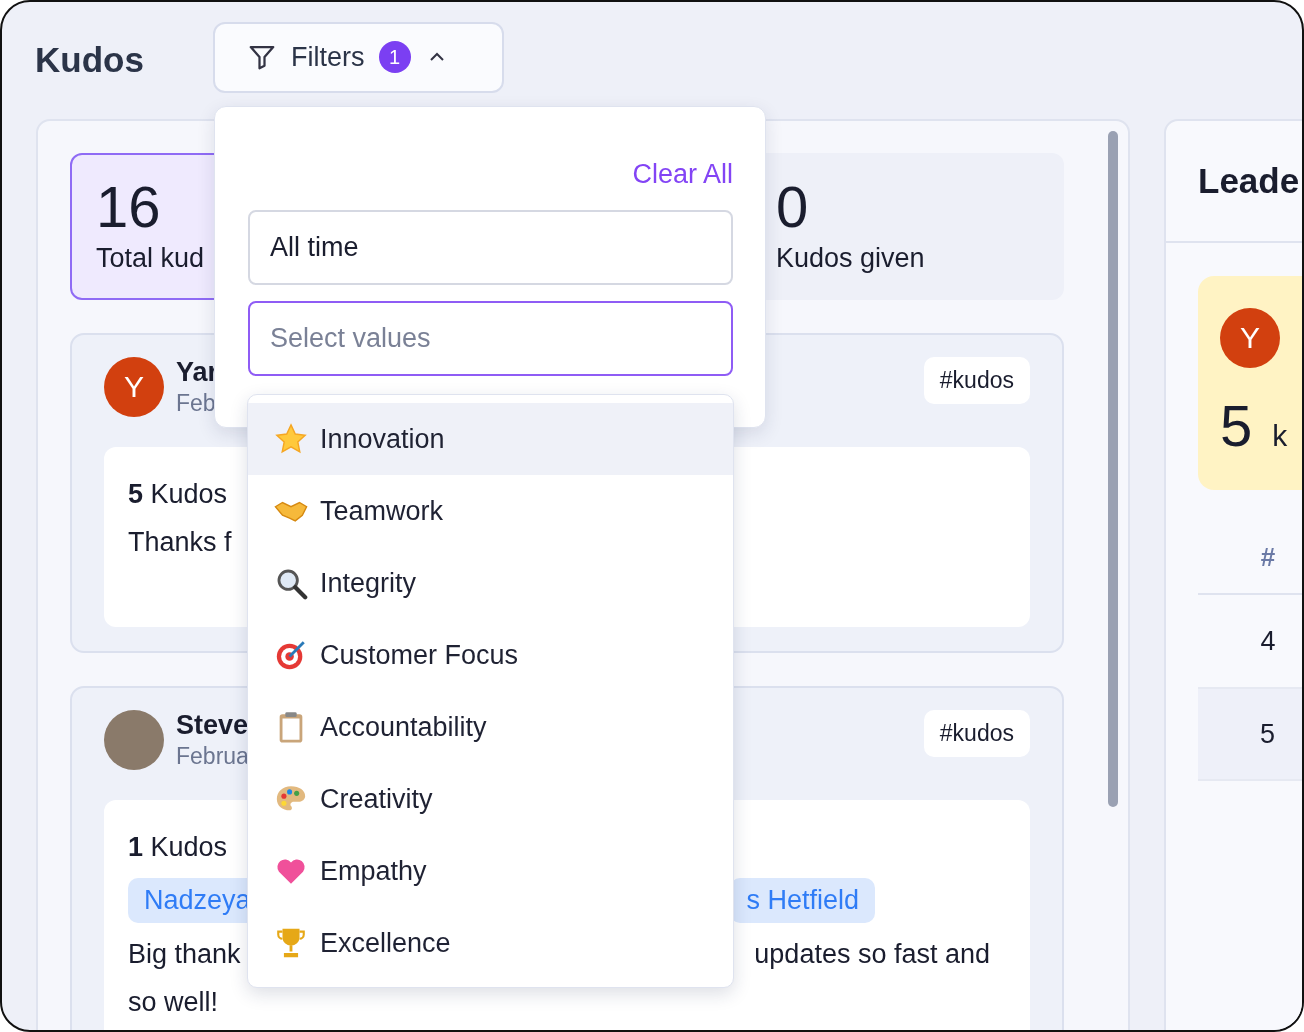  I want to click on clear-all-link: Clear All, so click(682, 174).